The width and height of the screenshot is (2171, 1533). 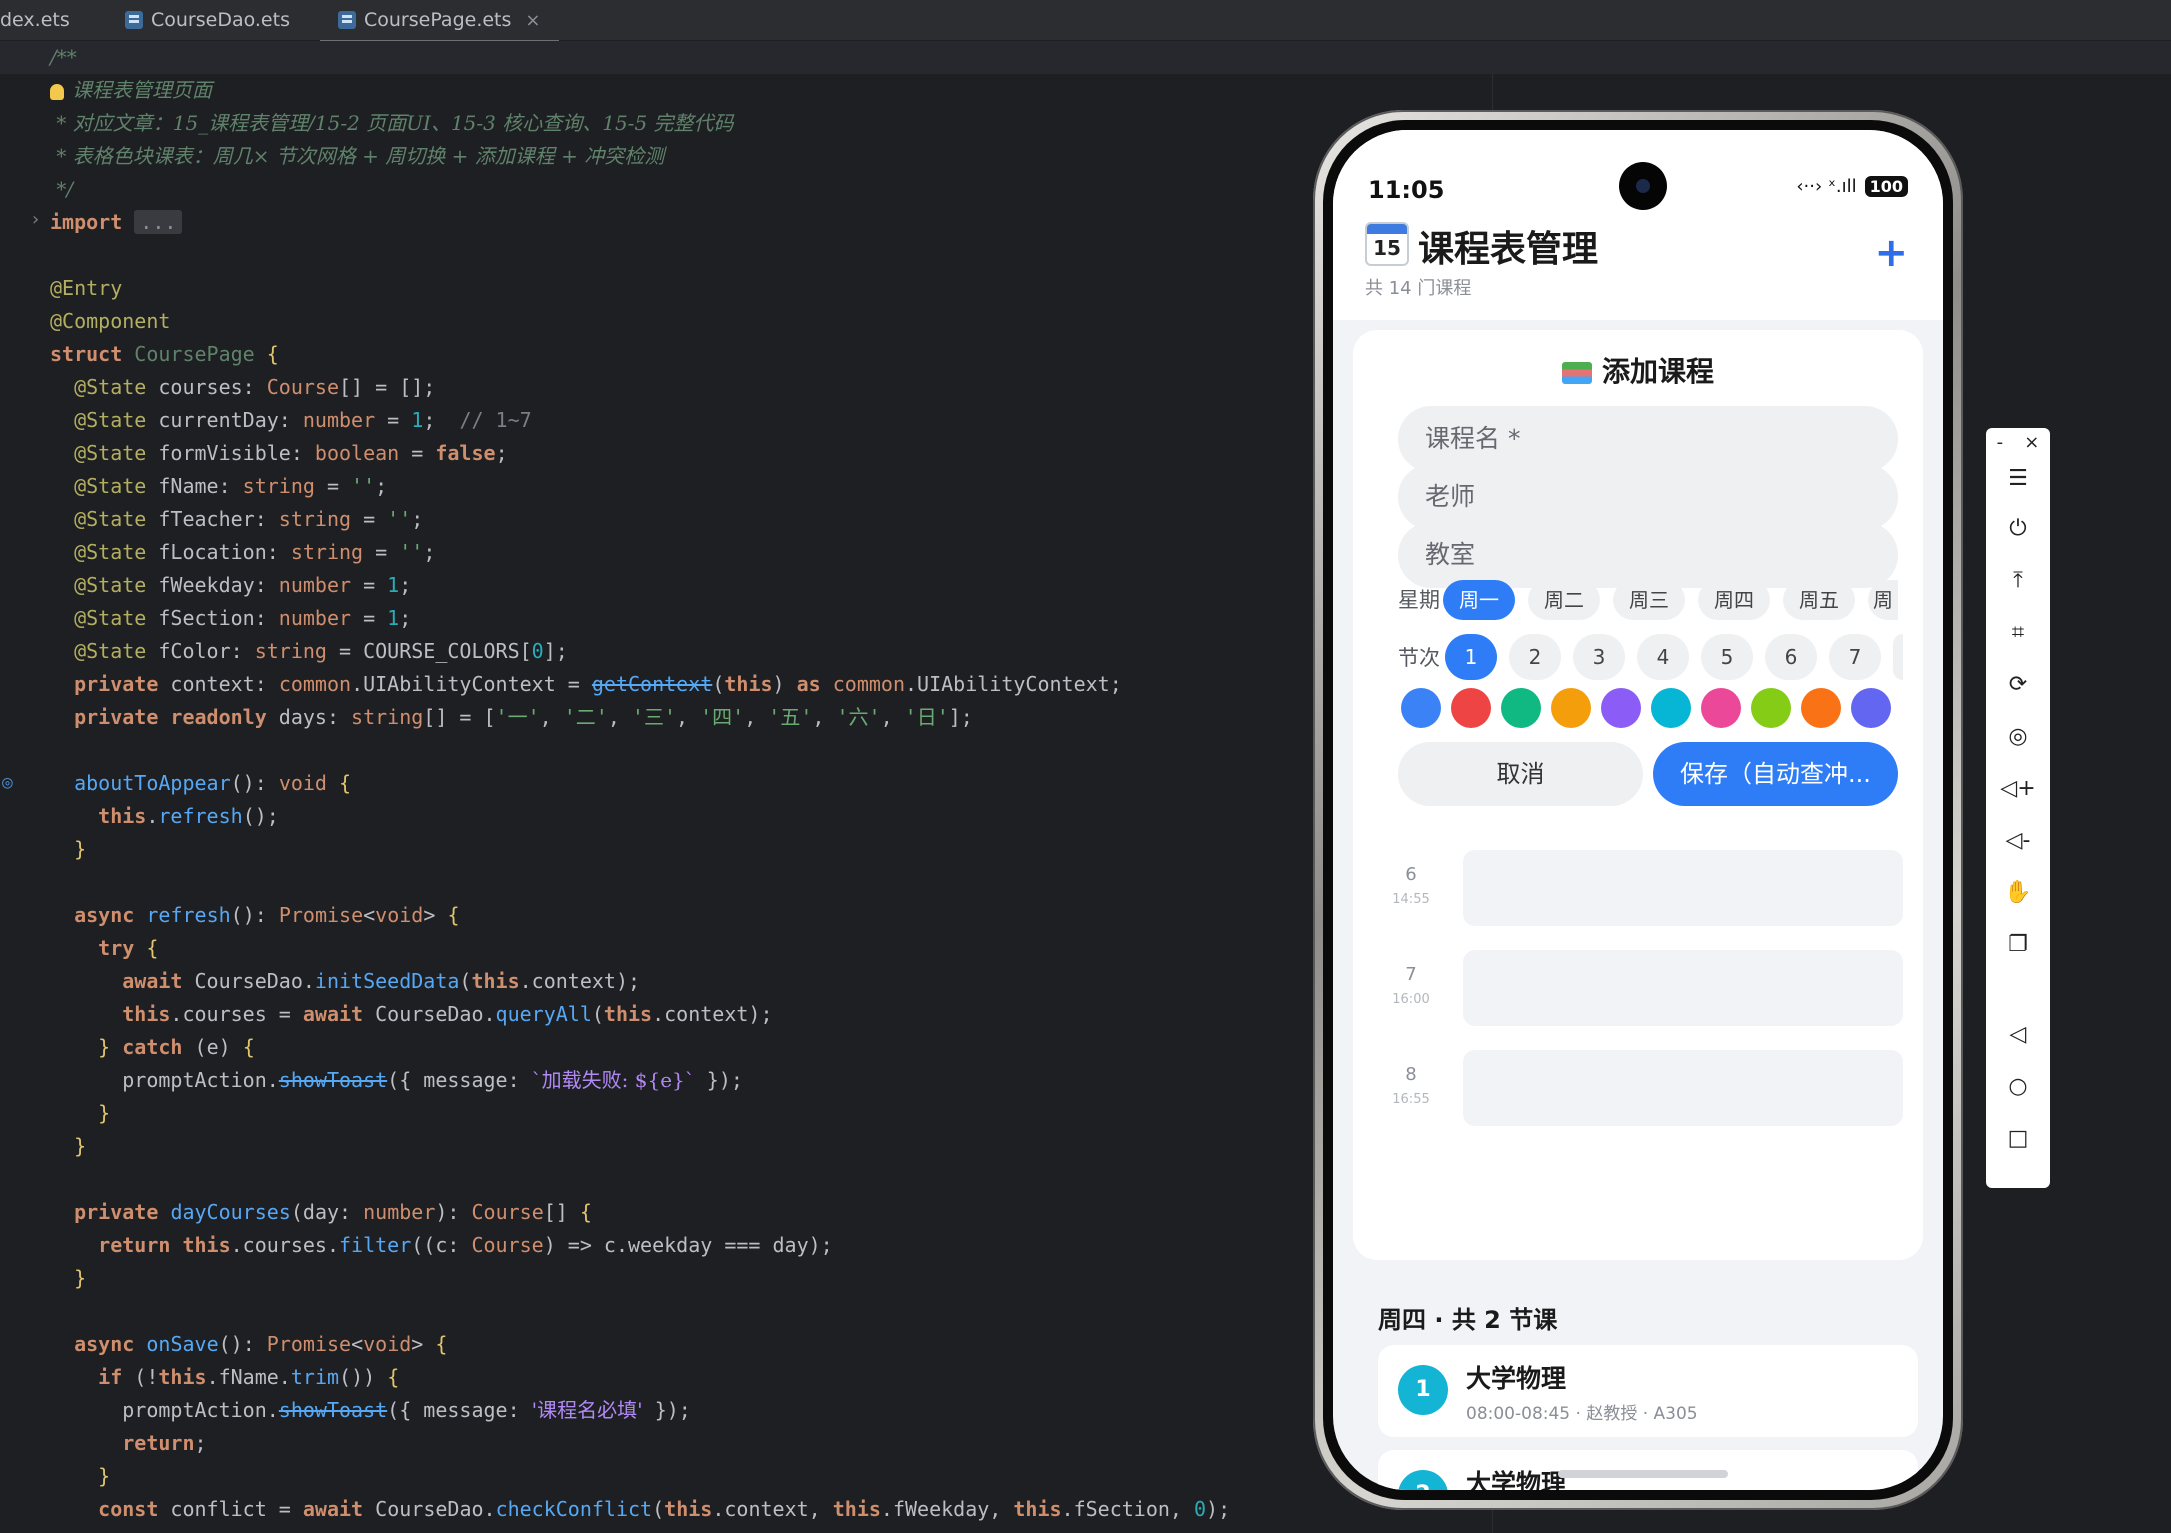 What do you see at coordinates (1855, 657) in the screenshot?
I see `section-chip: 7` at bounding box center [1855, 657].